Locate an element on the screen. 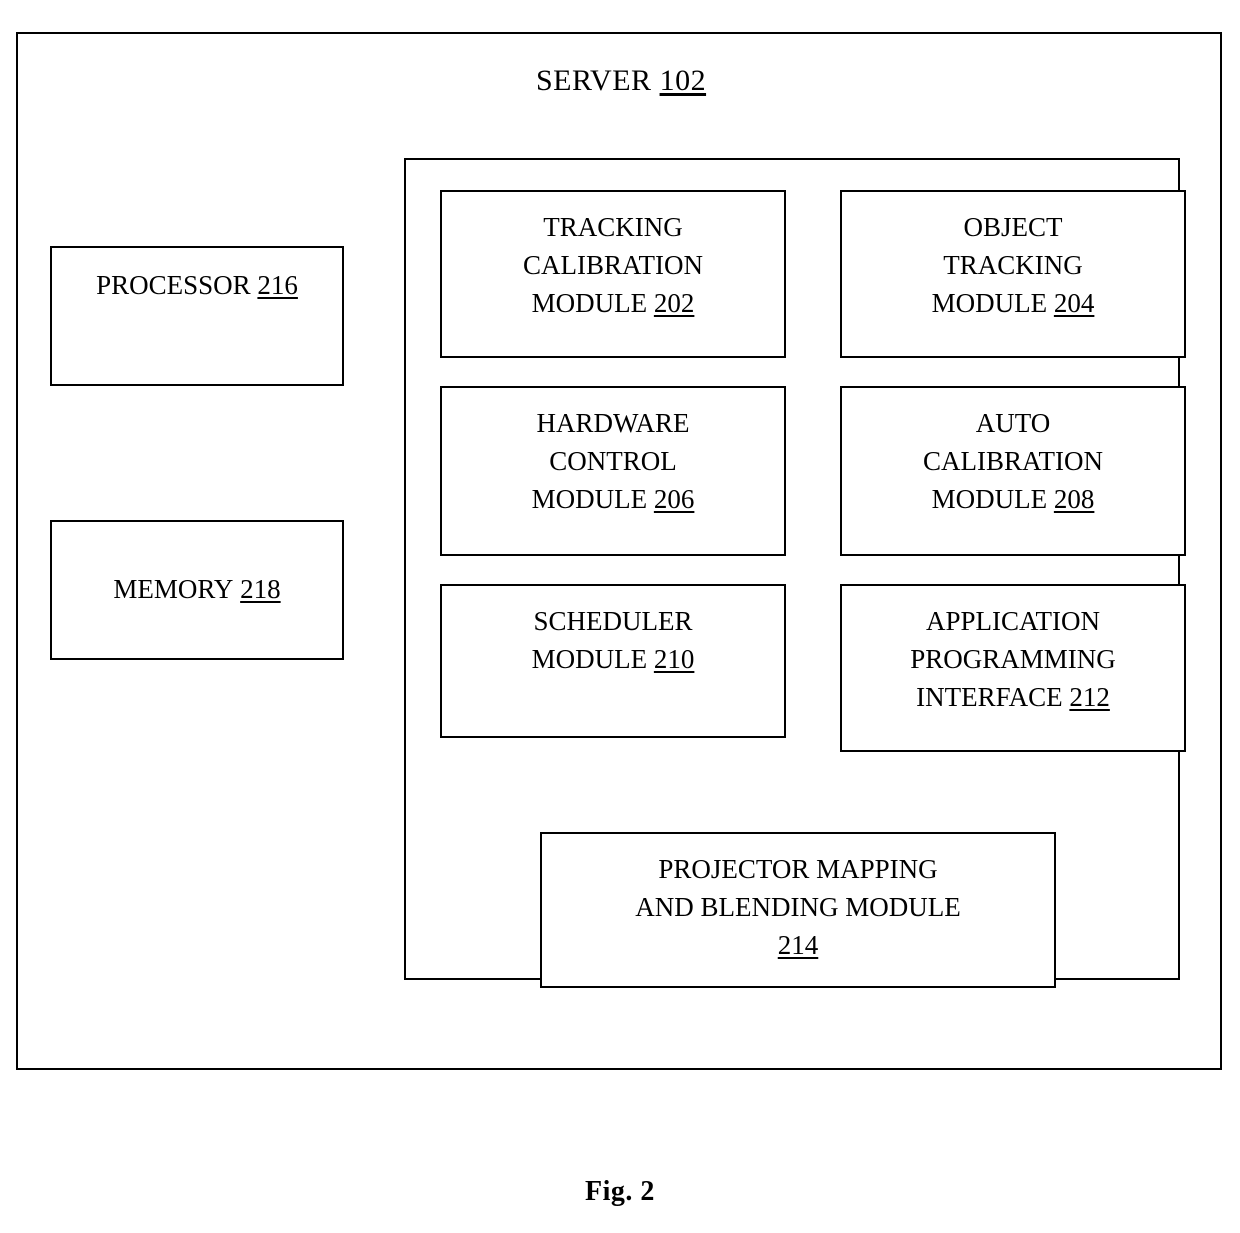 The image size is (1240, 1233). module-206-line-3: MODULE 206 is located at coordinates (613, 499).